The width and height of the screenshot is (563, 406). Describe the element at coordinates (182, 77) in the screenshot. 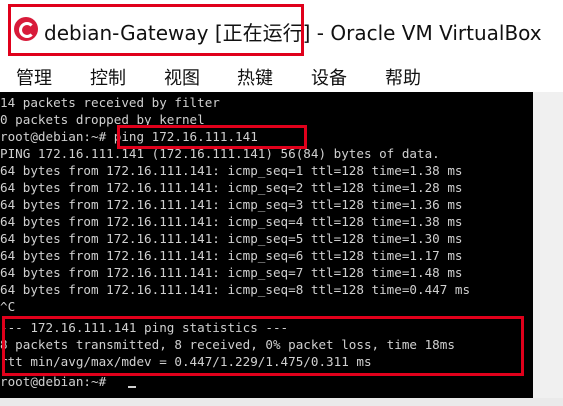

I see `menu-item-view: 视图` at that location.